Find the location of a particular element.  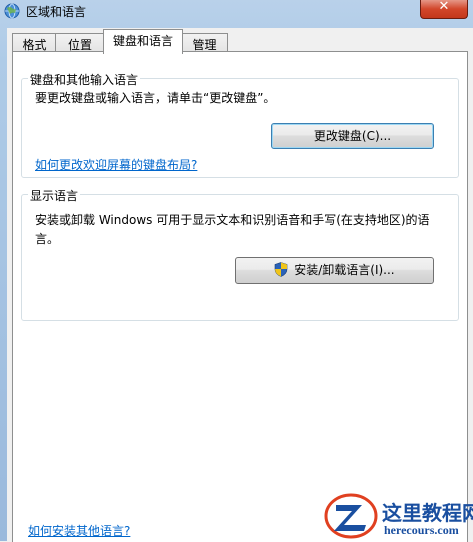

tab-label: 键盘和语言 is located at coordinates (142, 41).